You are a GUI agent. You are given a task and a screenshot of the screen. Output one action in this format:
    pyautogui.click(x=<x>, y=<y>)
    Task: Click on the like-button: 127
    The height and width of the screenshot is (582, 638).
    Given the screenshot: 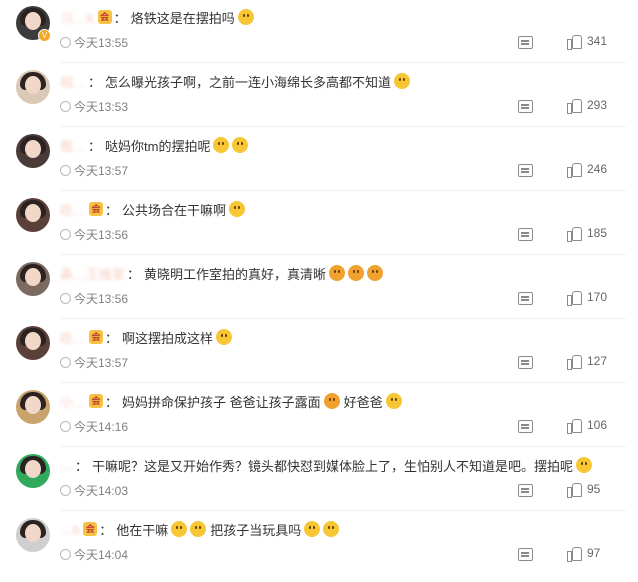 What is the action you would take?
    pyautogui.click(x=587, y=362)
    